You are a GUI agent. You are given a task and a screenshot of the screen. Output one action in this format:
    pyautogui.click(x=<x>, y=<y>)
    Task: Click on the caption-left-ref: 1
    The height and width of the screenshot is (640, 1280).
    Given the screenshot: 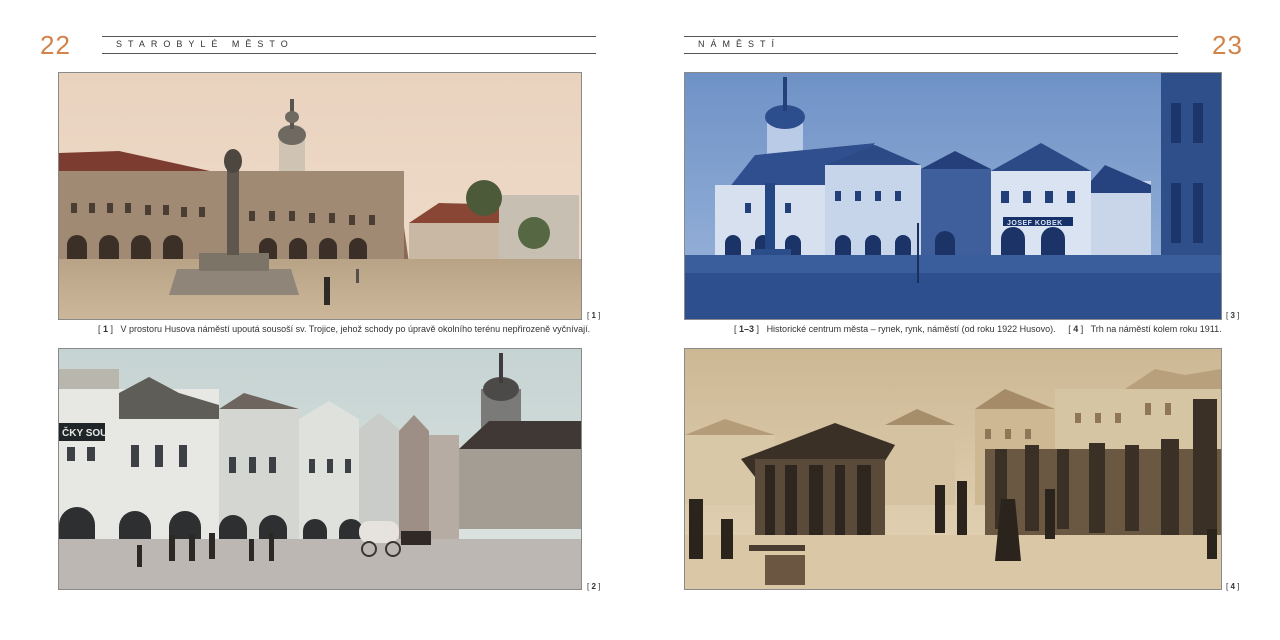 What is the action you would take?
    pyautogui.click(x=106, y=329)
    